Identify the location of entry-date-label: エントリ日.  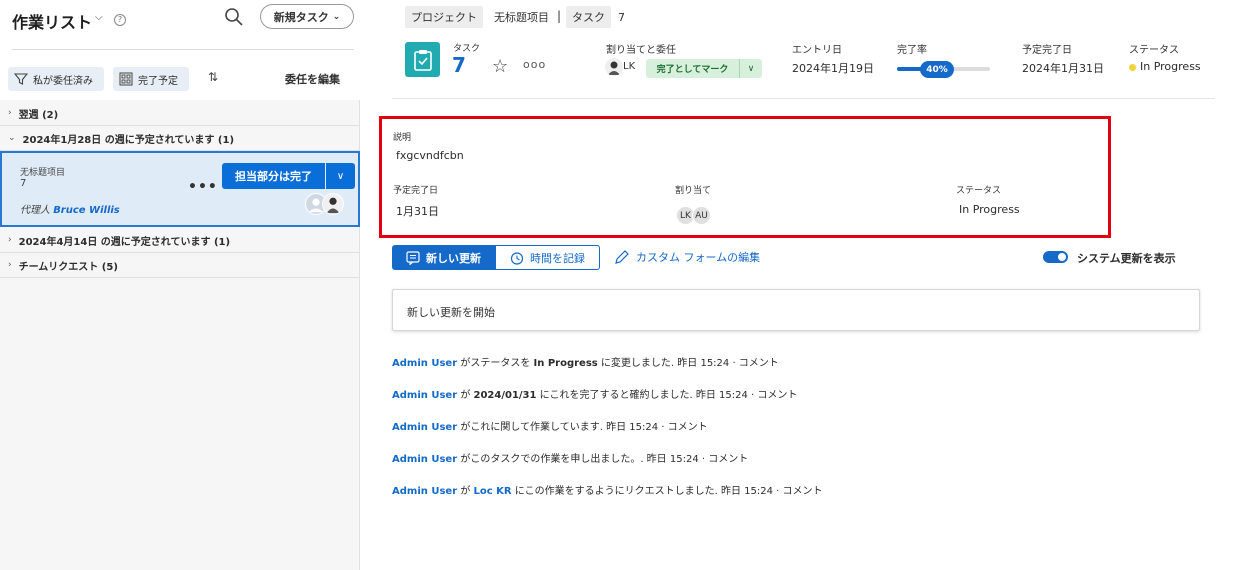
(817, 50).